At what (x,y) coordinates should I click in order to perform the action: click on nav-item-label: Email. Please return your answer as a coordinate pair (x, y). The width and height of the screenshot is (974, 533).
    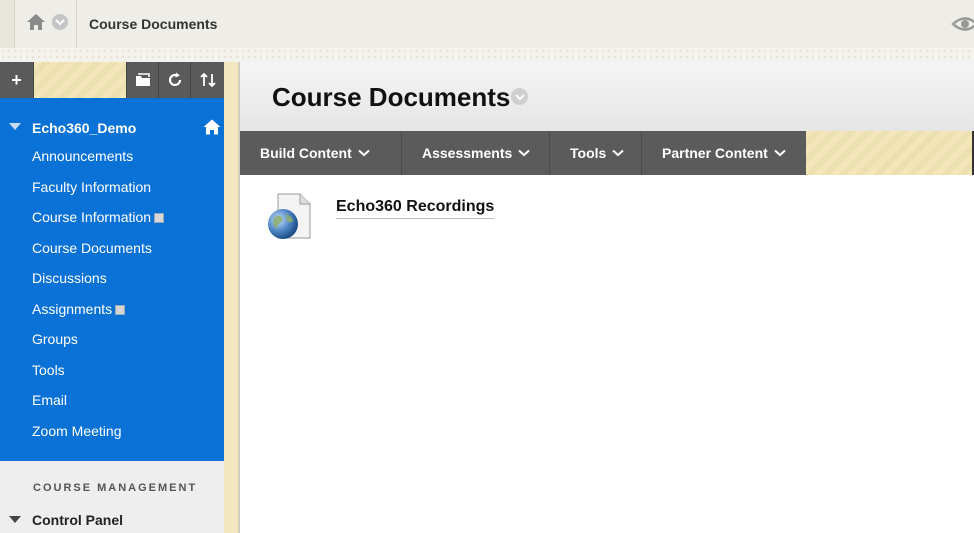
    Looking at the image, I should click on (49, 400).